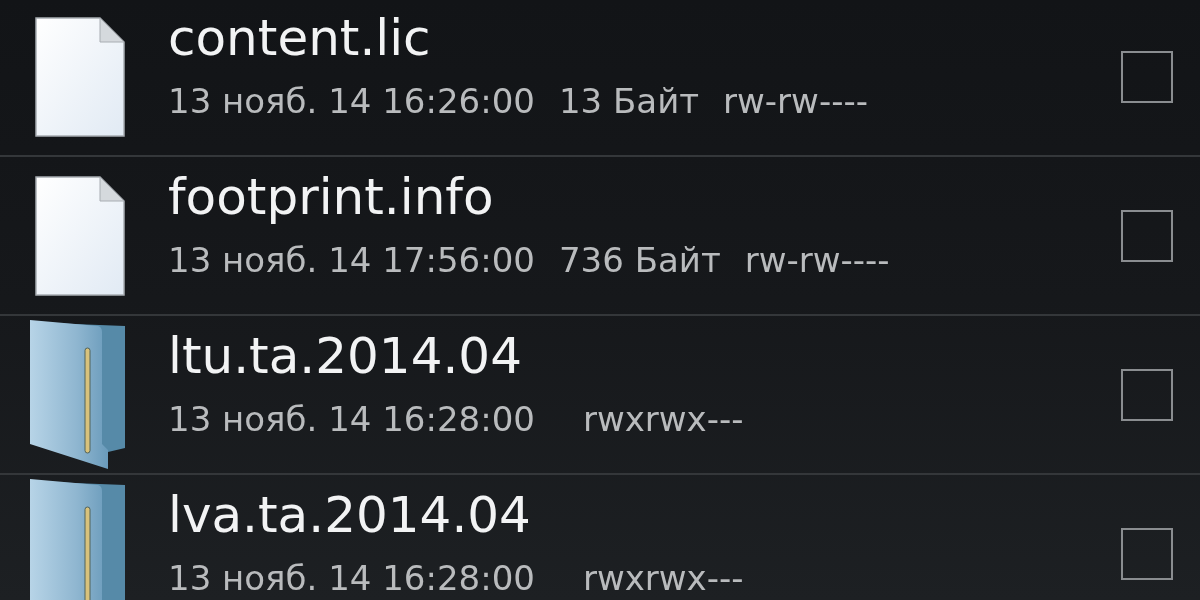  I want to click on date-text: 13 нояб. 14 17:56:00, so click(351, 260).